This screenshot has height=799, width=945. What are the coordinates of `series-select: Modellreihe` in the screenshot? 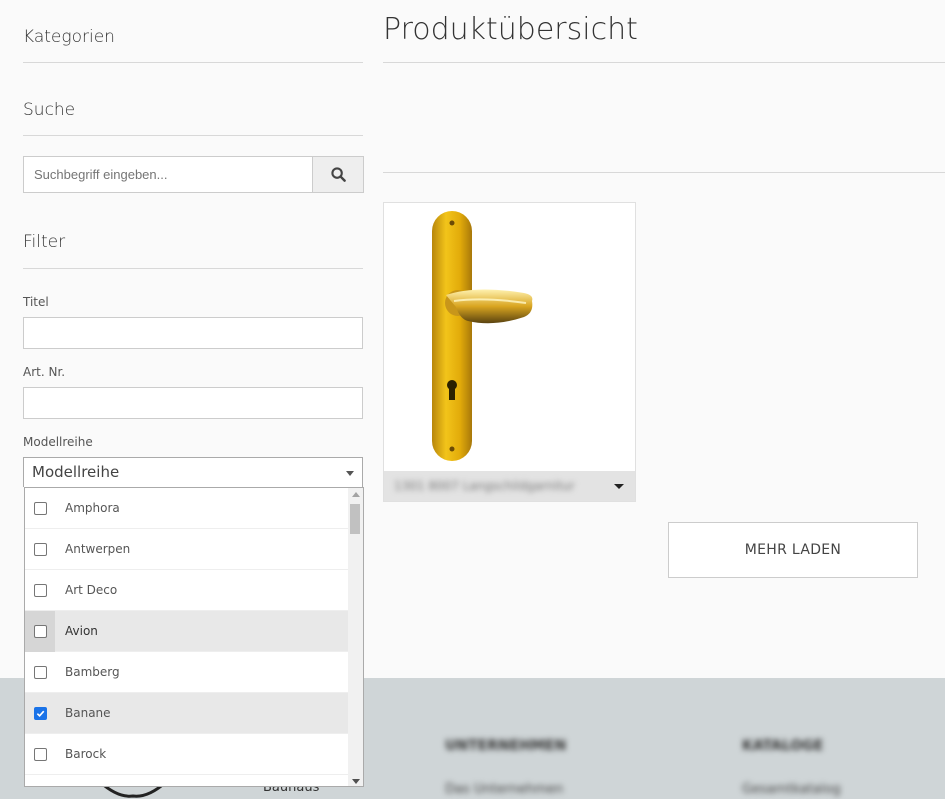 It's located at (193, 472).